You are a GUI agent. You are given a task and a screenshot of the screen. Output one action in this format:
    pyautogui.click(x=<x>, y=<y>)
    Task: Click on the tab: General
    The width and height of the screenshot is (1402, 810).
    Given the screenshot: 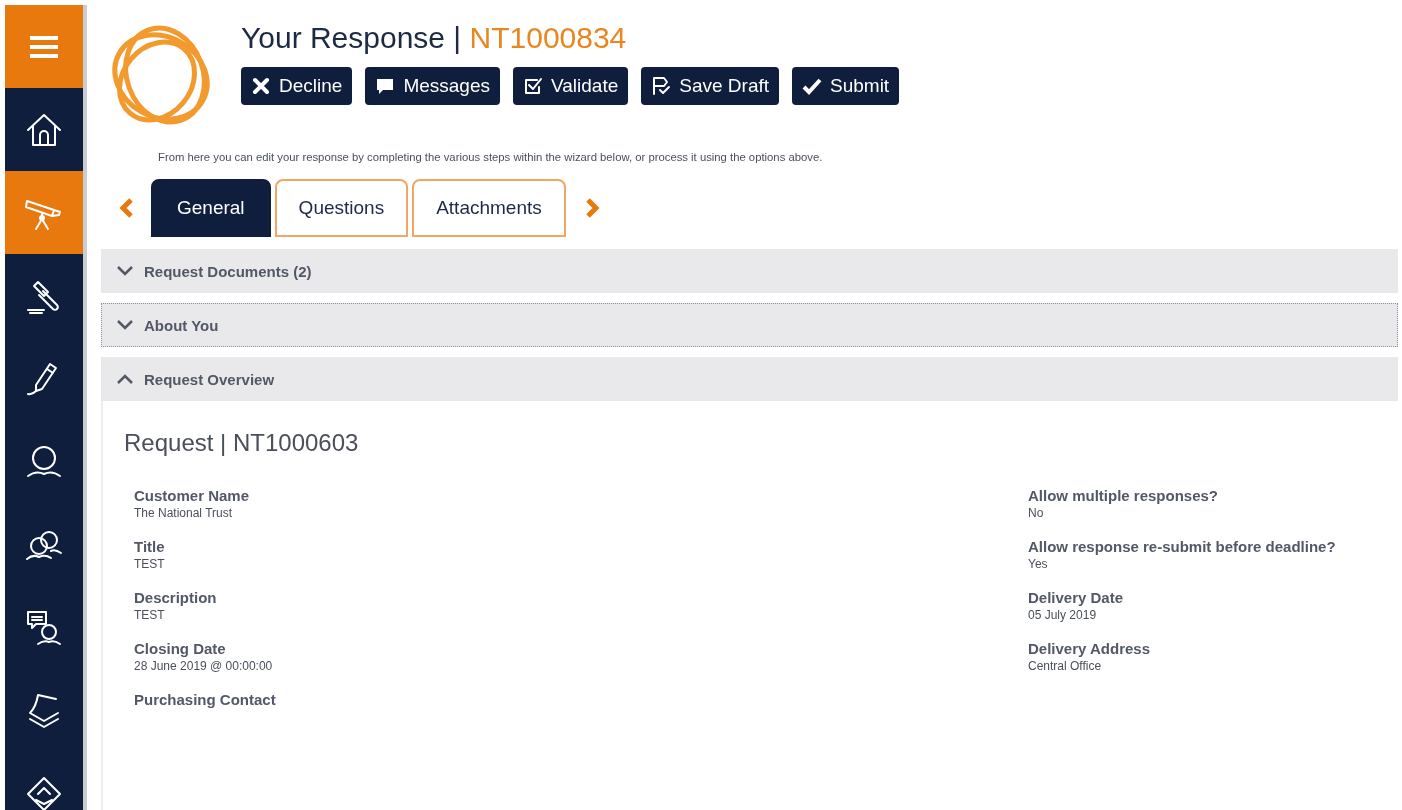 What is the action you would take?
    pyautogui.click(x=211, y=208)
    